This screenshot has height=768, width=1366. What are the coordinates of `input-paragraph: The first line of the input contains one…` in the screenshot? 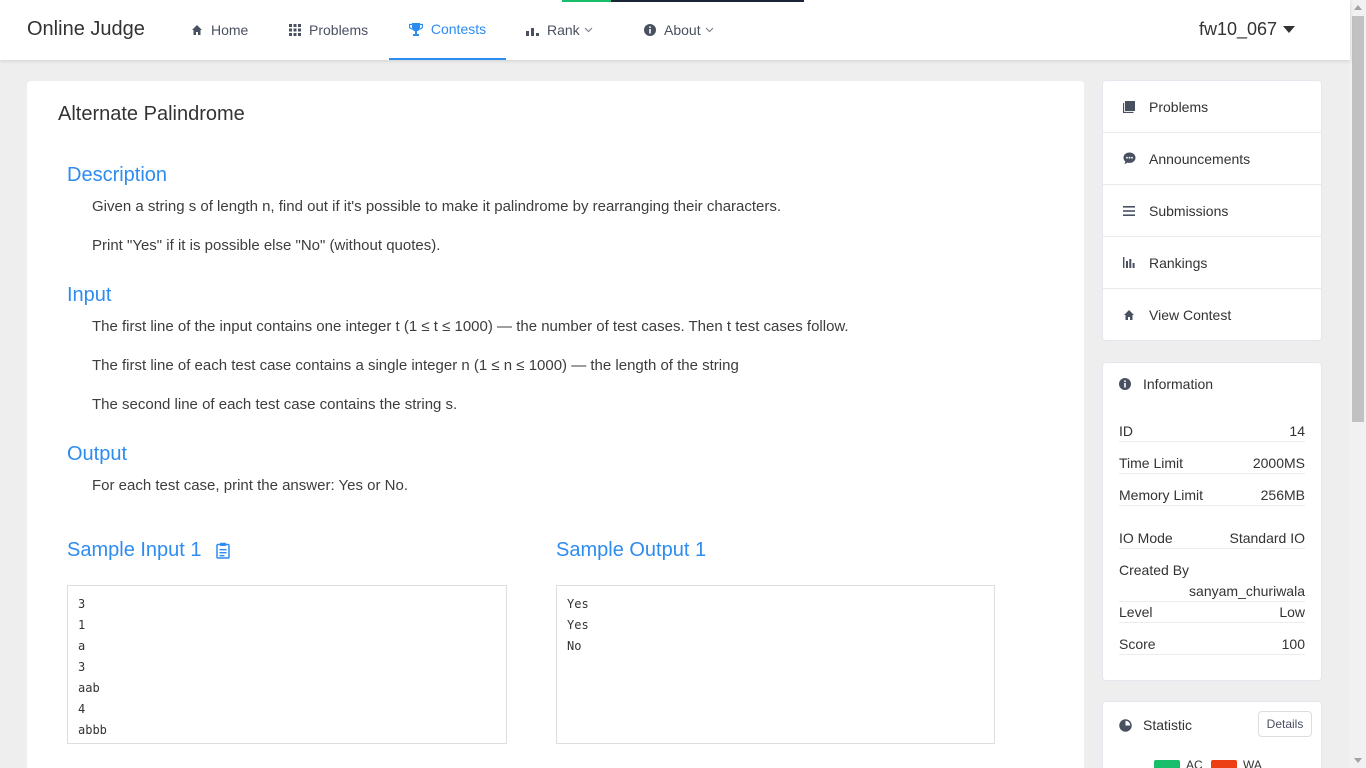 It's located at (470, 326).